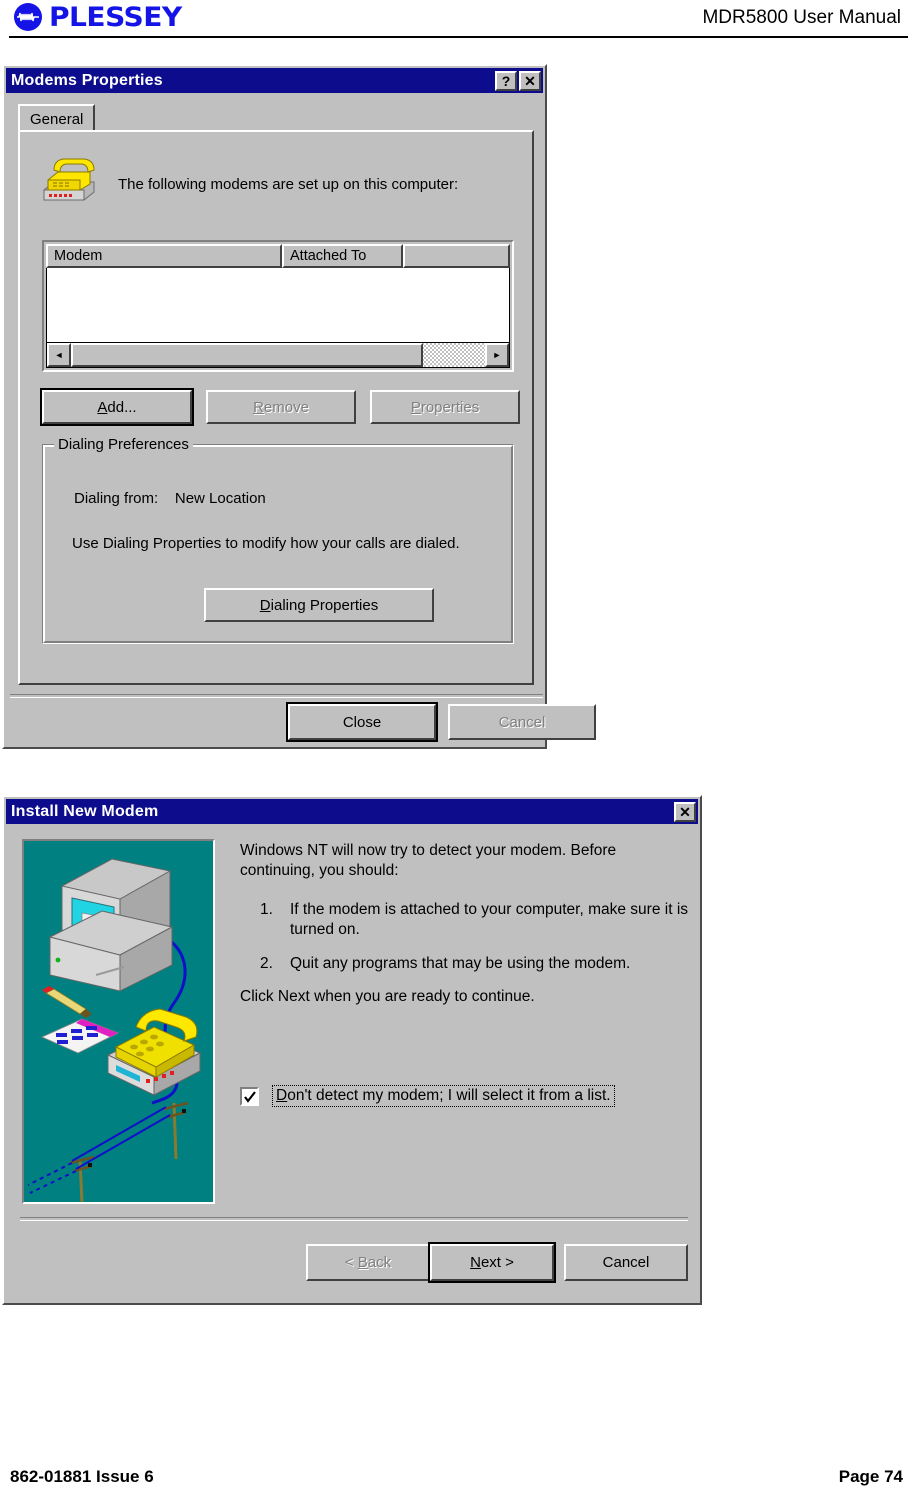 The width and height of the screenshot is (917, 1495). I want to click on column-header-modem: Modem, so click(164, 256).